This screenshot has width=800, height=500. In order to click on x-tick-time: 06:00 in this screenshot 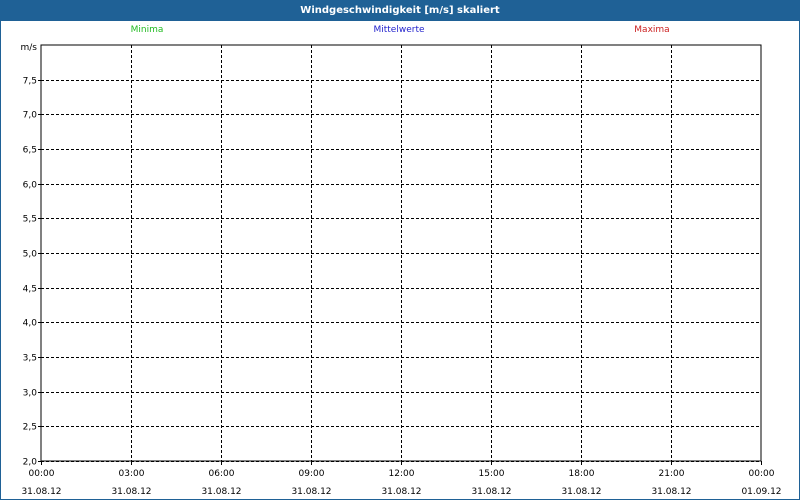, I will do `click(222, 474)`.